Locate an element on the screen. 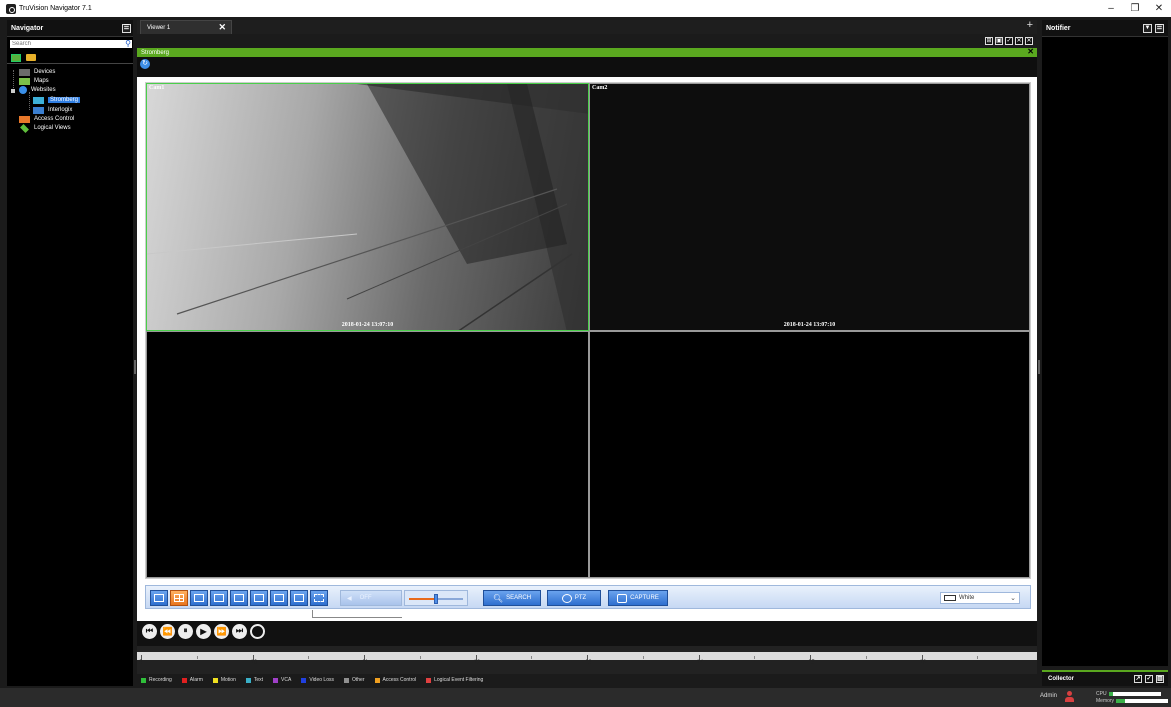  legend-item: Motion is located at coordinates (224, 680).